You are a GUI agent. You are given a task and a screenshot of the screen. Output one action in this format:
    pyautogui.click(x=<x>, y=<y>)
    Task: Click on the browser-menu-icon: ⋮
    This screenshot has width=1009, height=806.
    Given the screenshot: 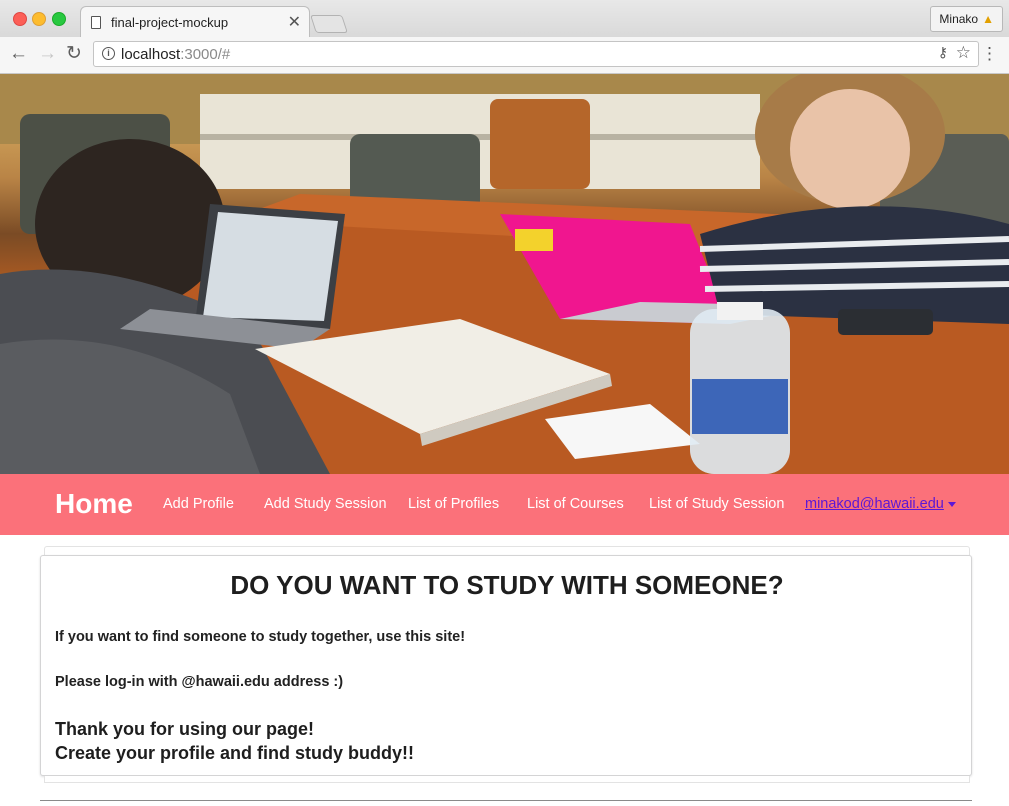 What is the action you would take?
    pyautogui.click(x=989, y=54)
    